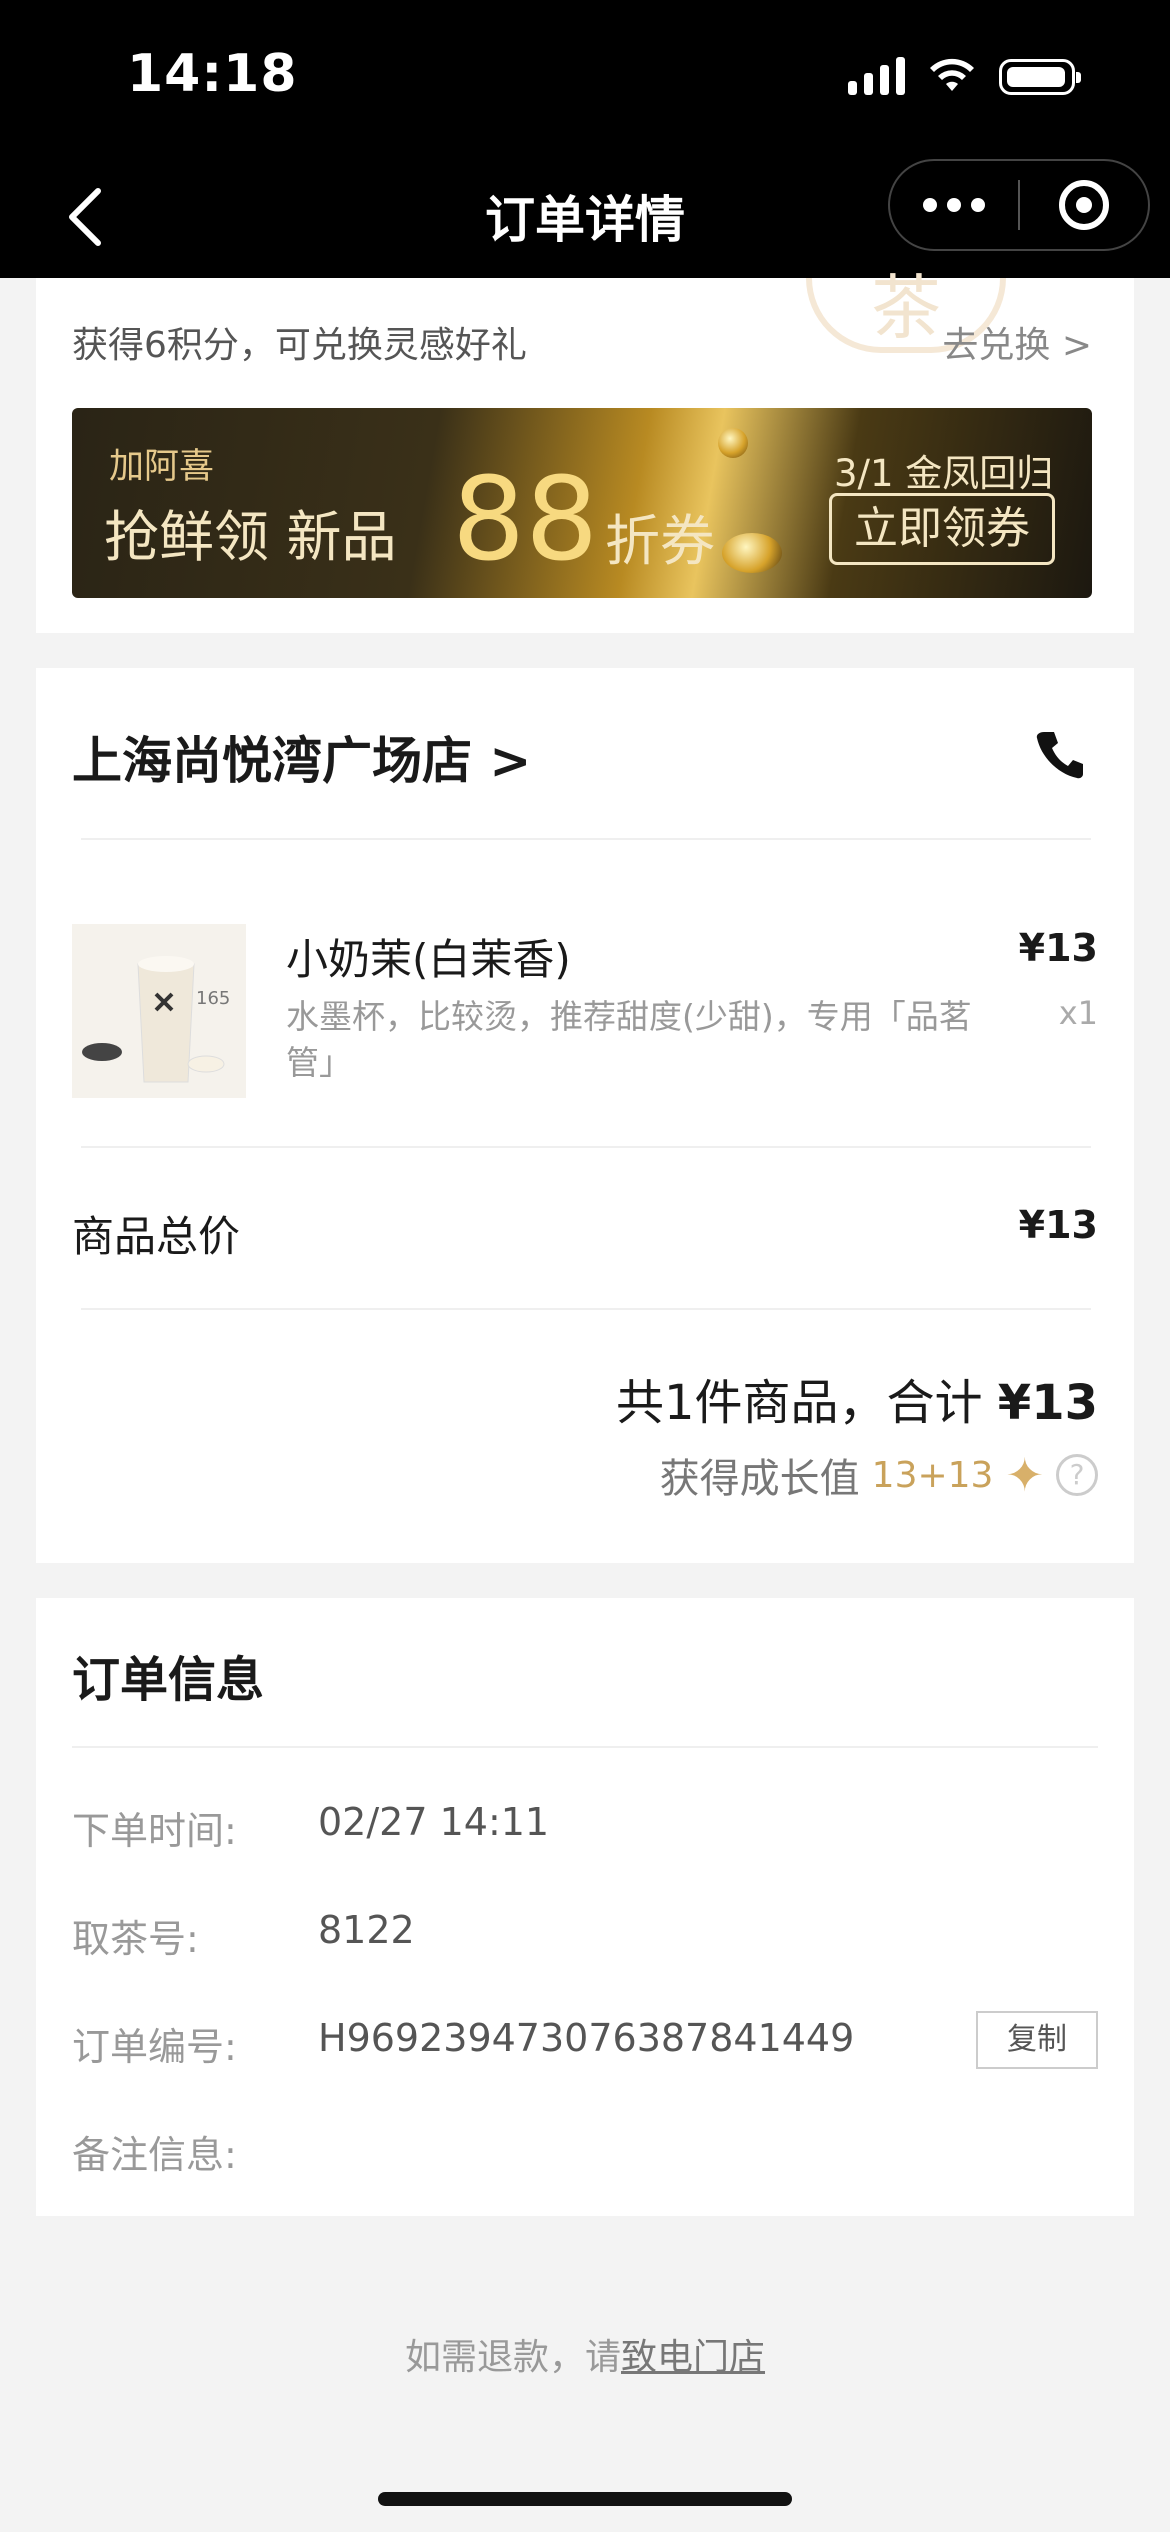  What do you see at coordinates (585, 216) in the screenshot?
I see `nav-bar: 订单详情` at bounding box center [585, 216].